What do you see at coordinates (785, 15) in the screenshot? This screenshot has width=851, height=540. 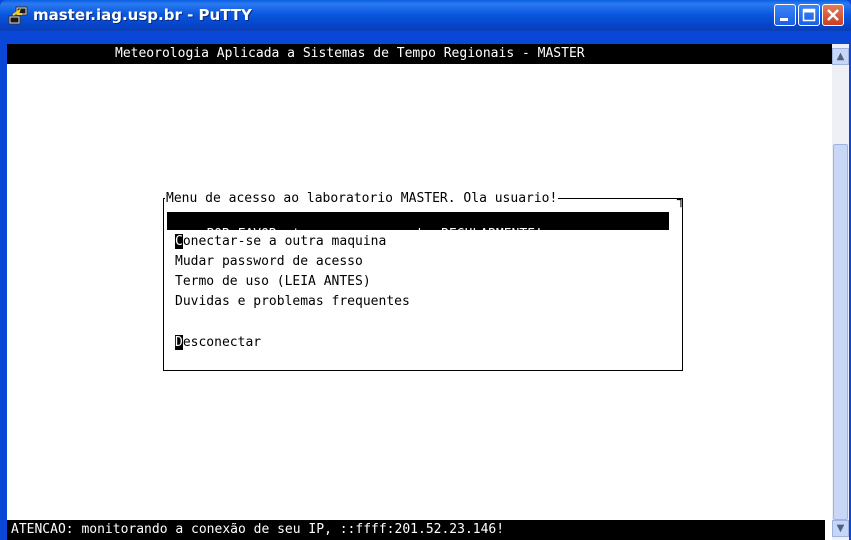 I see `minimize-button` at bounding box center [785, 15].